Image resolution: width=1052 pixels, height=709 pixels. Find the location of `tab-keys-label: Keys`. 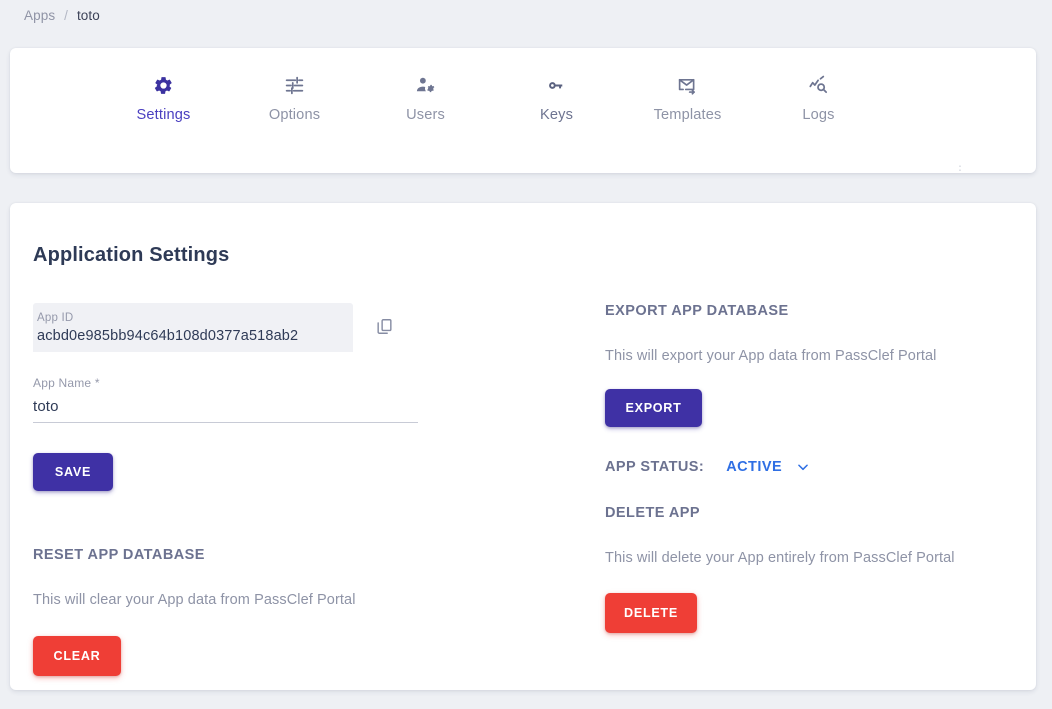

tab-keys-label: Keys is located at coordinates (556, 115).